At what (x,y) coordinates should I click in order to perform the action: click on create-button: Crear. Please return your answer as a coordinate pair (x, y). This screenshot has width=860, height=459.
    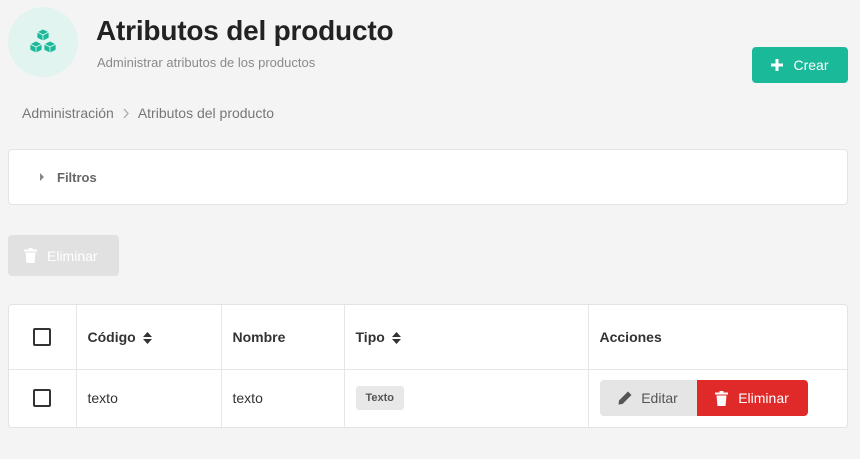
    Looking at the image, I should click on (800, 65).